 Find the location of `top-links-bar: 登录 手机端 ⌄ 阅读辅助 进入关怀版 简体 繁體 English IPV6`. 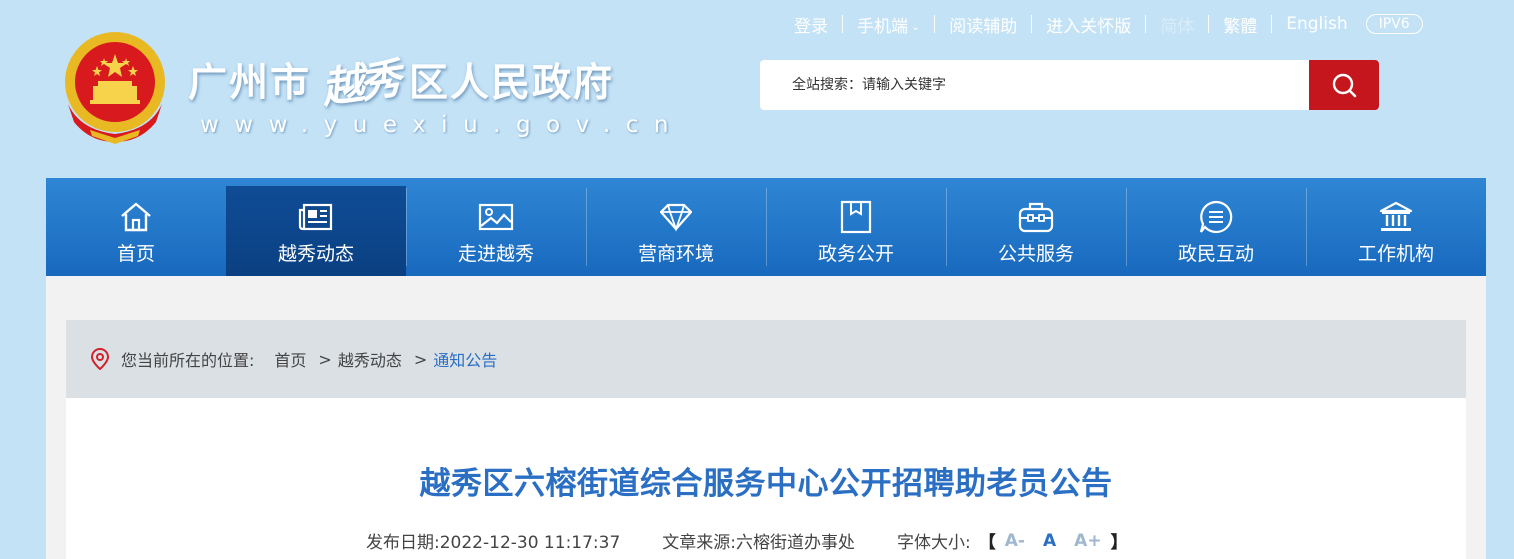

top-links-bar: 登录 手机端 ⌄ 阅读辅助 进入关怀版 简体 繁體 English IPV6 is located at coordinates (1101, 24).